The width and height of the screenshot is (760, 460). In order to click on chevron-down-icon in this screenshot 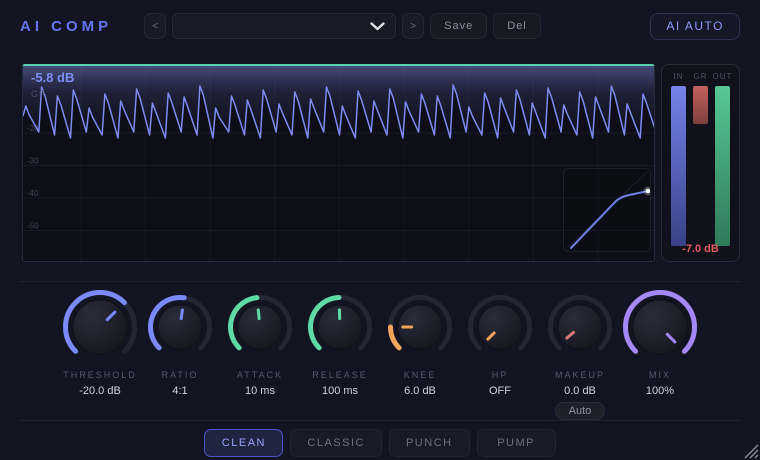, I will do `click(377, 25)`.